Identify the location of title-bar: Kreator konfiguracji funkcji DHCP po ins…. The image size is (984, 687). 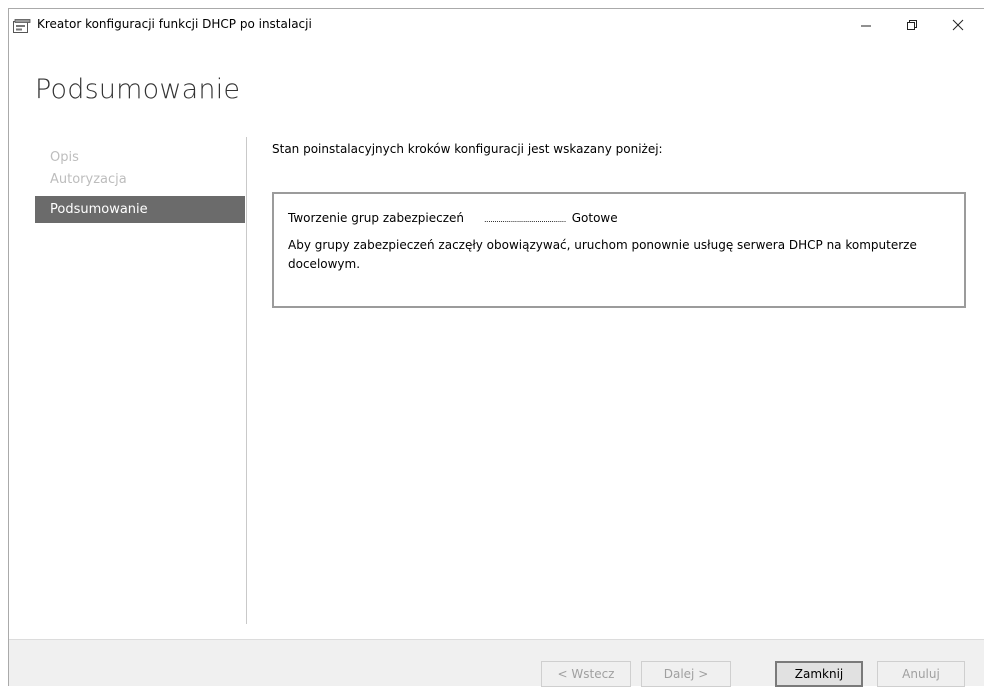
(496, 25).